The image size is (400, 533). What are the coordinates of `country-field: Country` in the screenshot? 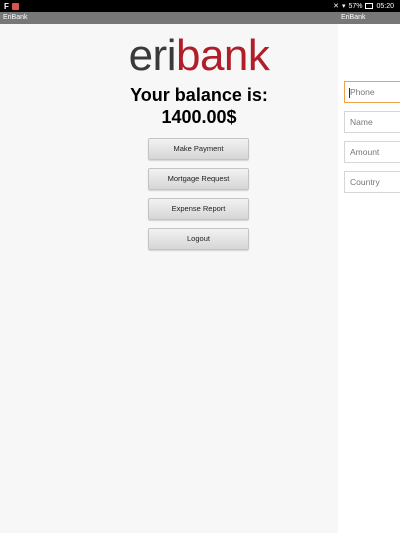 It's located at (372, 182).